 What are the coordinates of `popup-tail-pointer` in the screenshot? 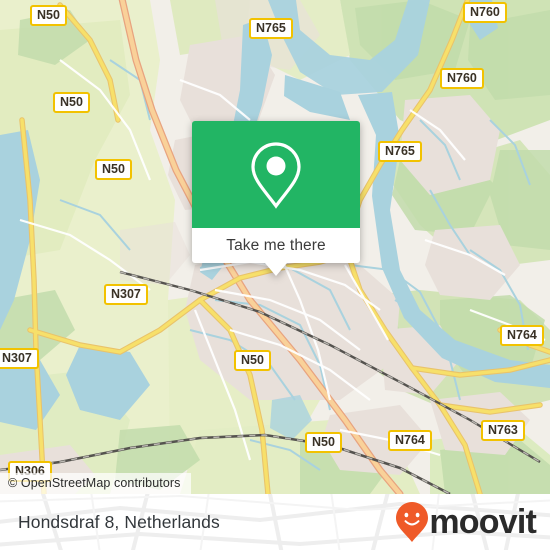 It's located at (276, 269).